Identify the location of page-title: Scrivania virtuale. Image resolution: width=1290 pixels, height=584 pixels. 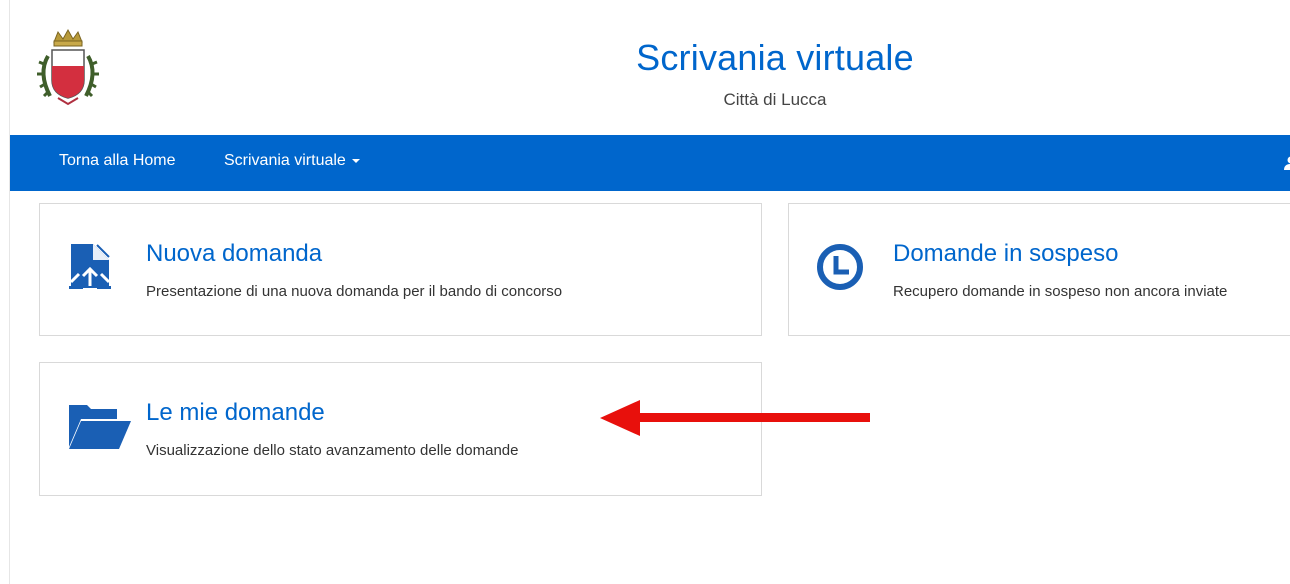
(775, 57).